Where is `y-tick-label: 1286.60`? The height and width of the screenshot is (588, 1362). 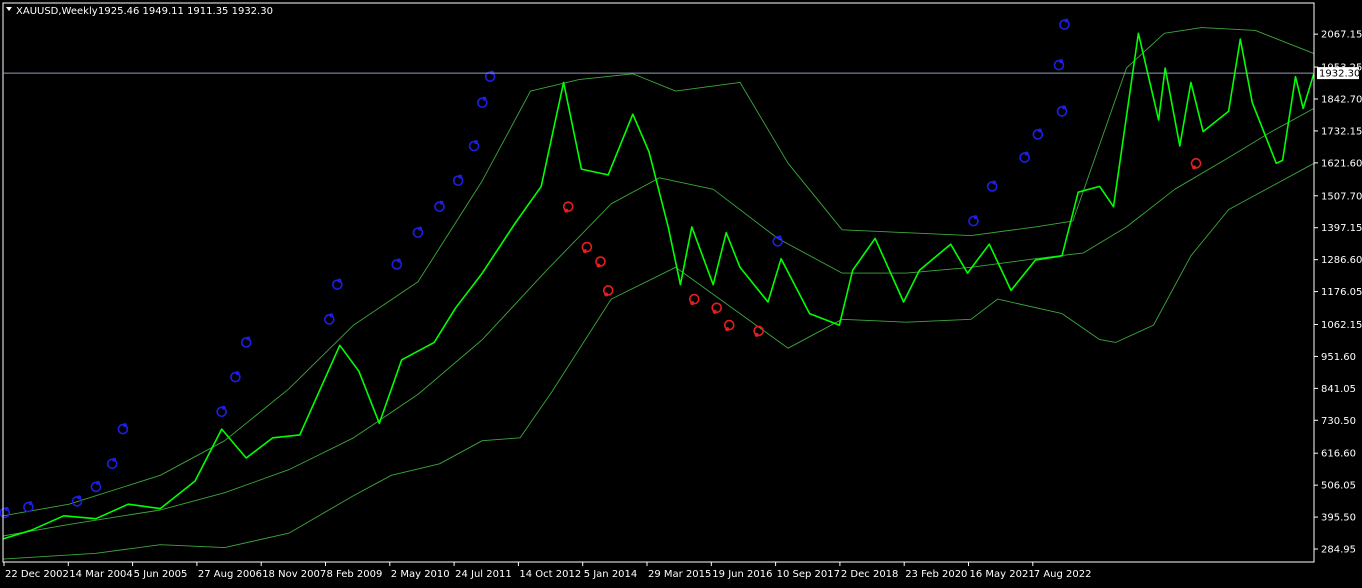
y-tick-label: 1286.60 is located at coordinates (1341, 260).